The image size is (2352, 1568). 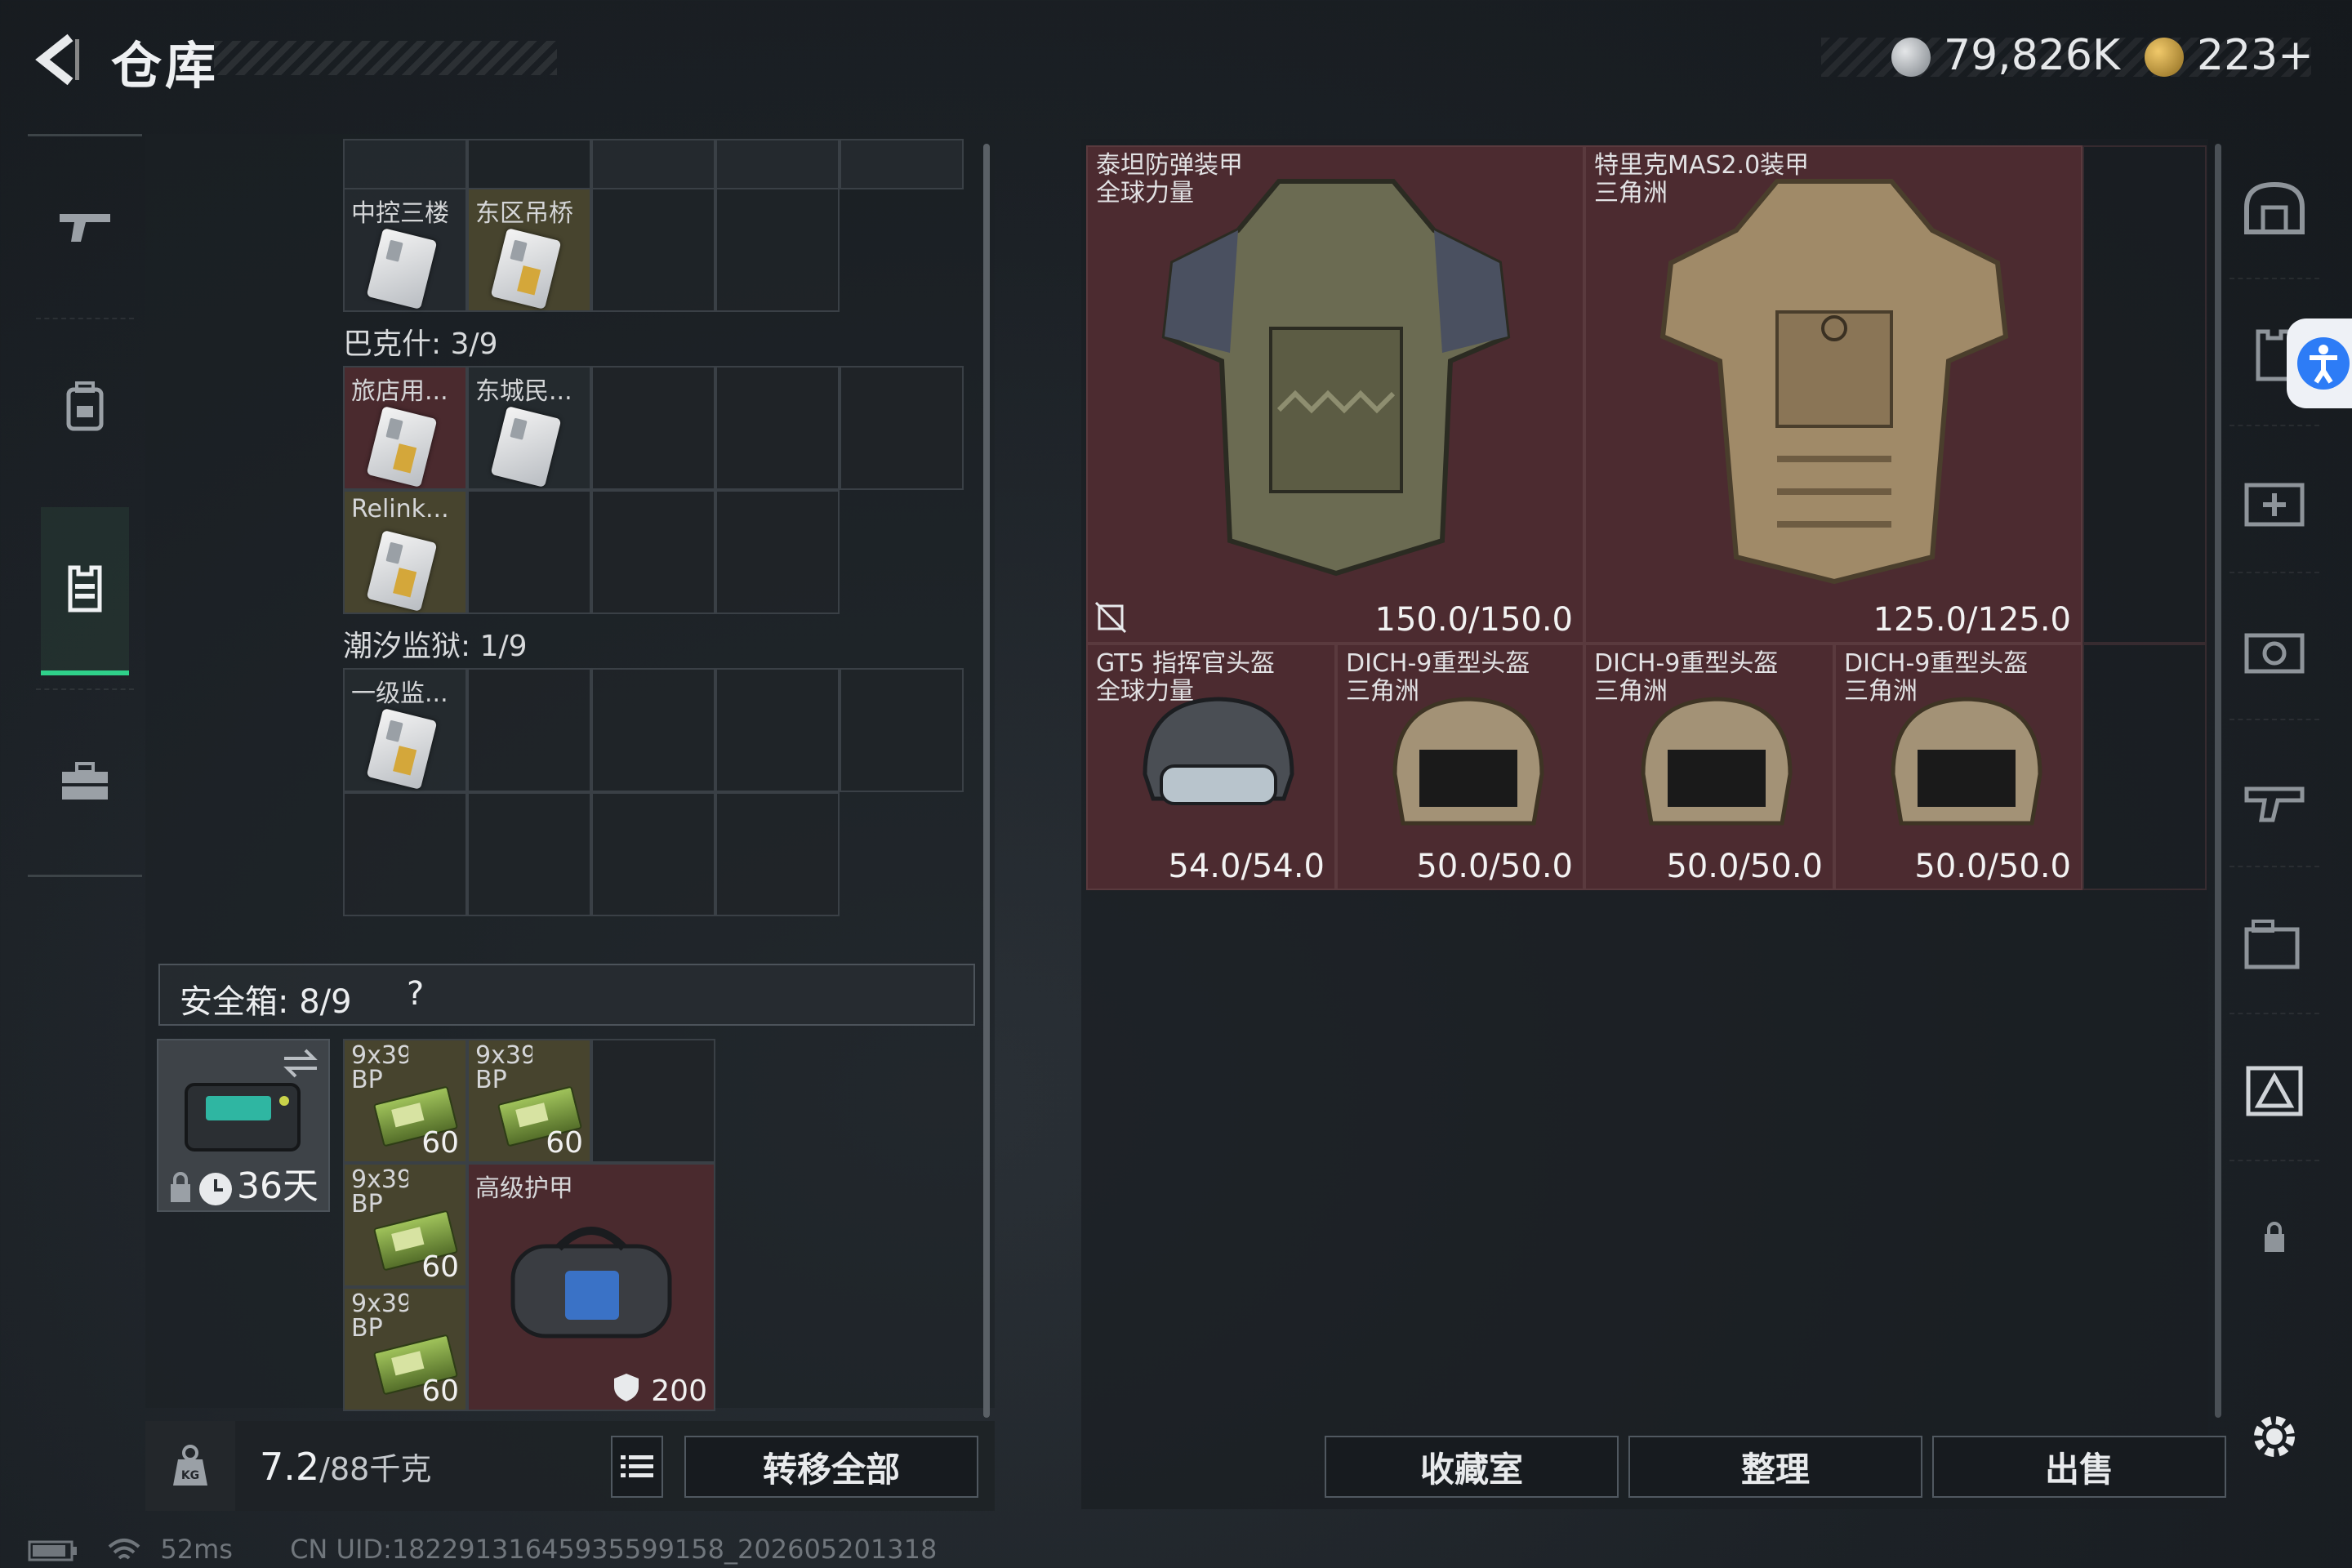 I want to click on sell-button: 出售, so click(x=2079, y=1467).